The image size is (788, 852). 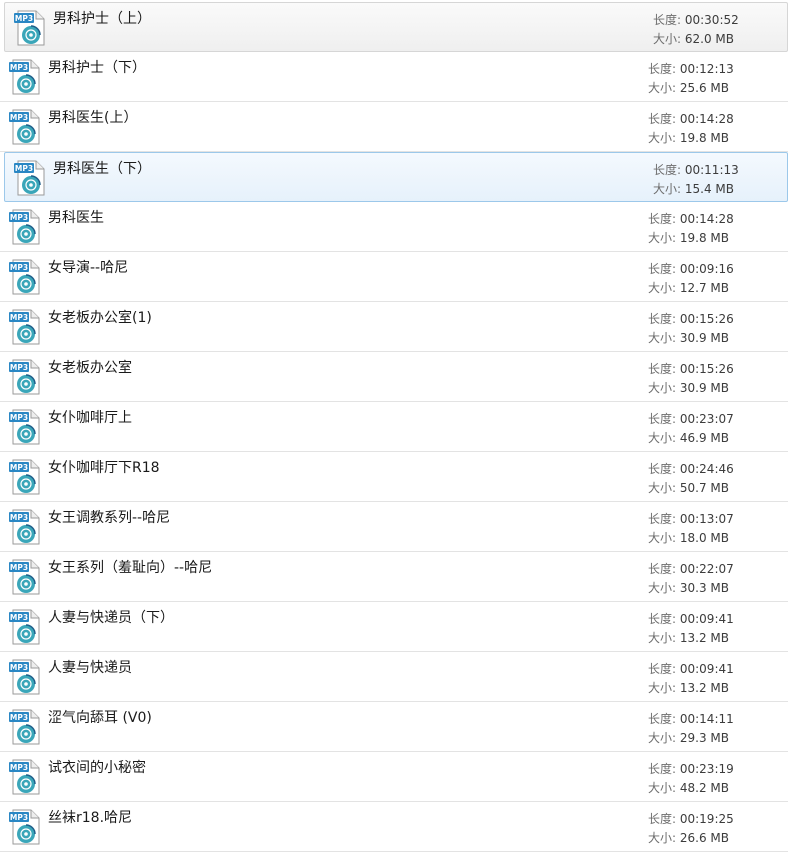 I want to click on file-length: 长度: 00:22:07, so click(x=691, y=569).